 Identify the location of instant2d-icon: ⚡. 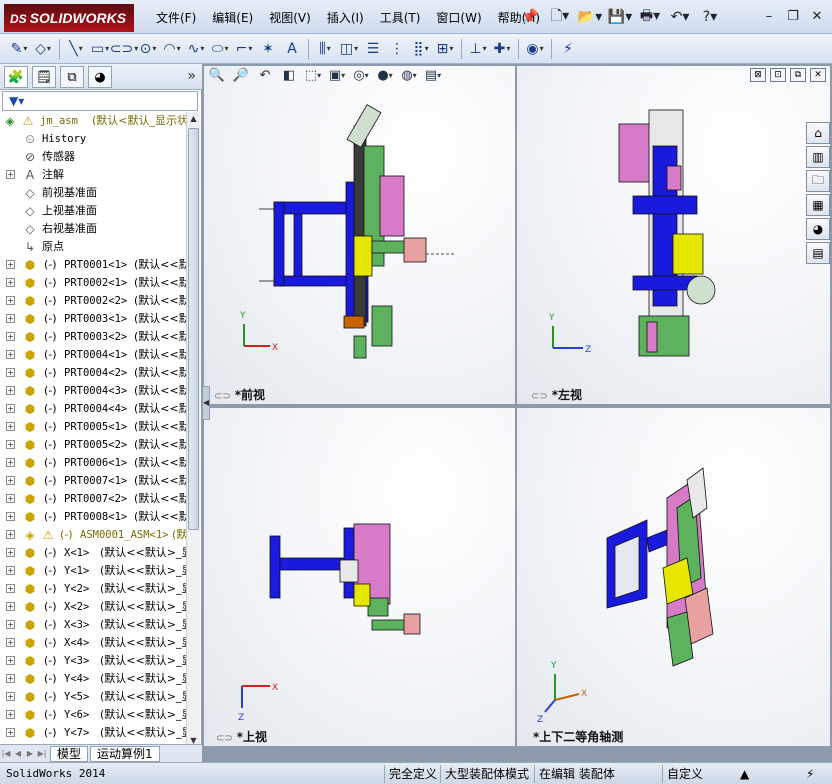
(568, 49).